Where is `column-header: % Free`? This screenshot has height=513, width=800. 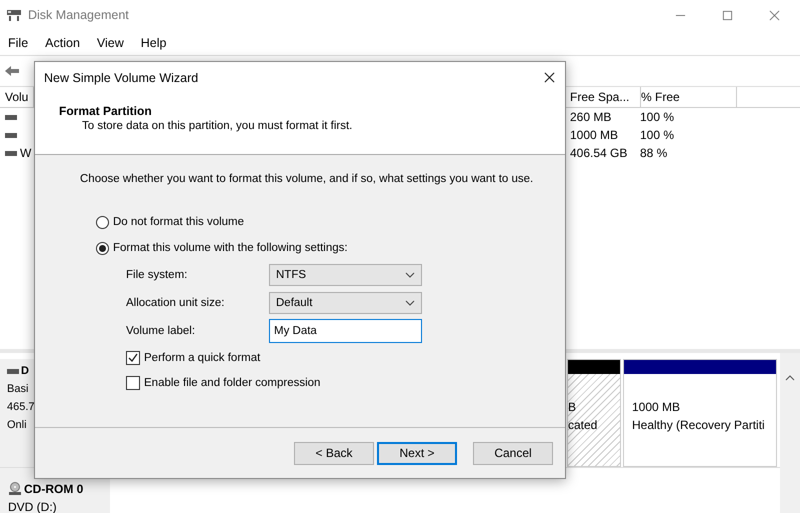
column-header: % Free is located at coordinates (689, 97).